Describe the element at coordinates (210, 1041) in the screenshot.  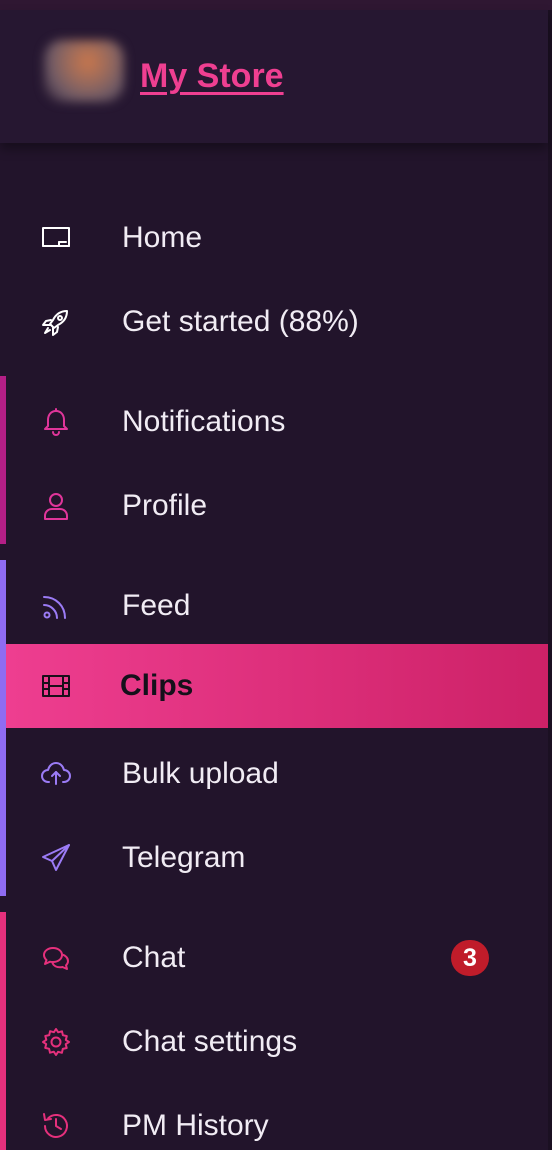
I see `sidebar-item-label: Chat settings` at that location.